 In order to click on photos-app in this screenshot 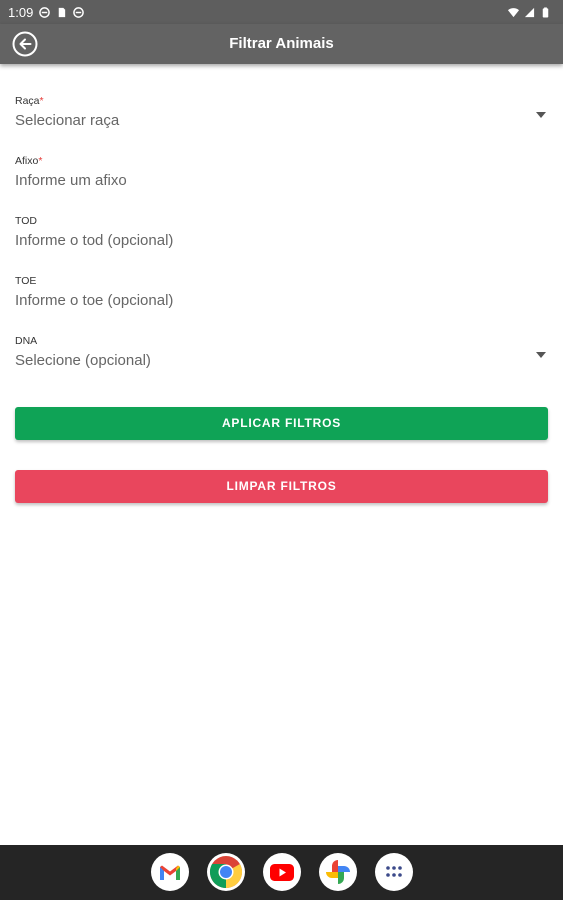, I will do `click(338, 872)`.